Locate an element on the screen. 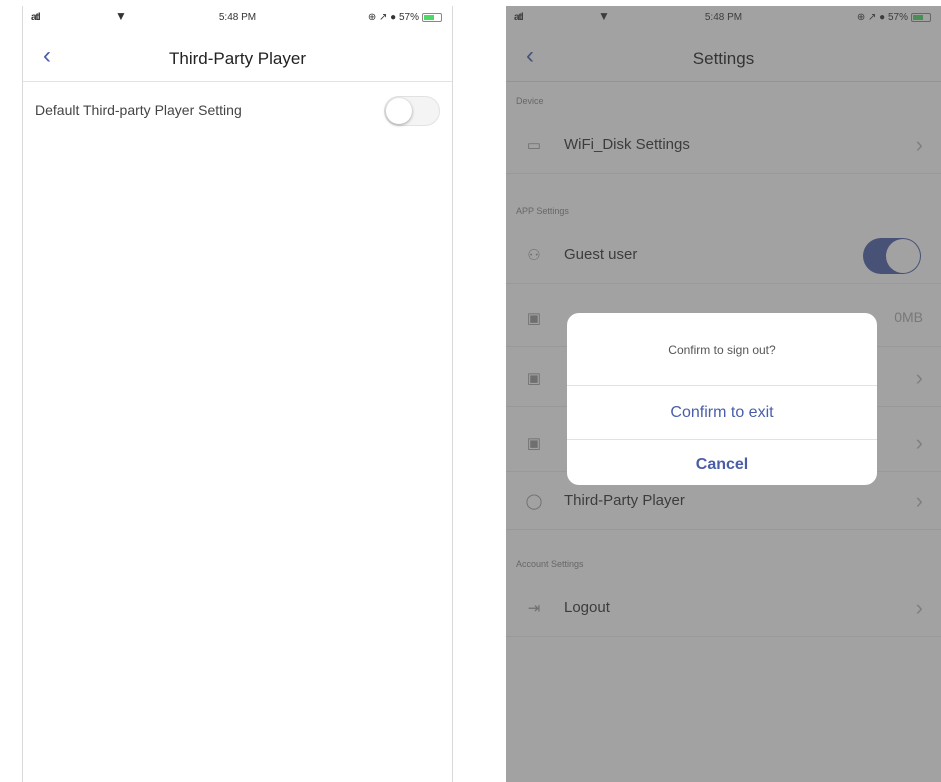 The width and height of the screenshot is (941, 782). page-title: Third-Party Player is located at coordinates (237, 58).